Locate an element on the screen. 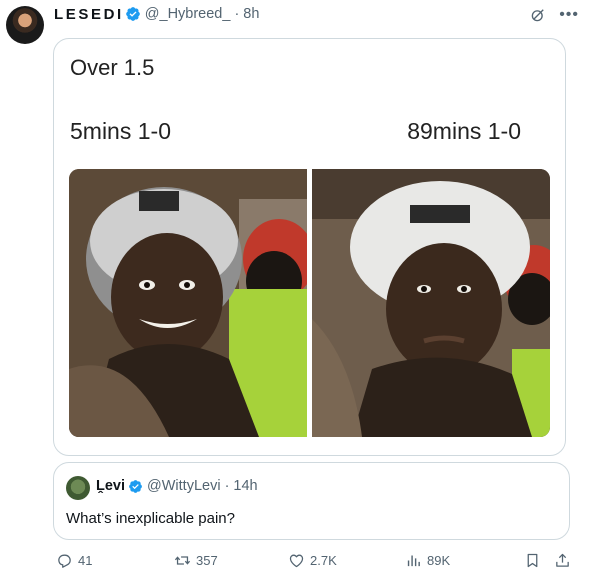  share-button is located at coordinates (562, 560).